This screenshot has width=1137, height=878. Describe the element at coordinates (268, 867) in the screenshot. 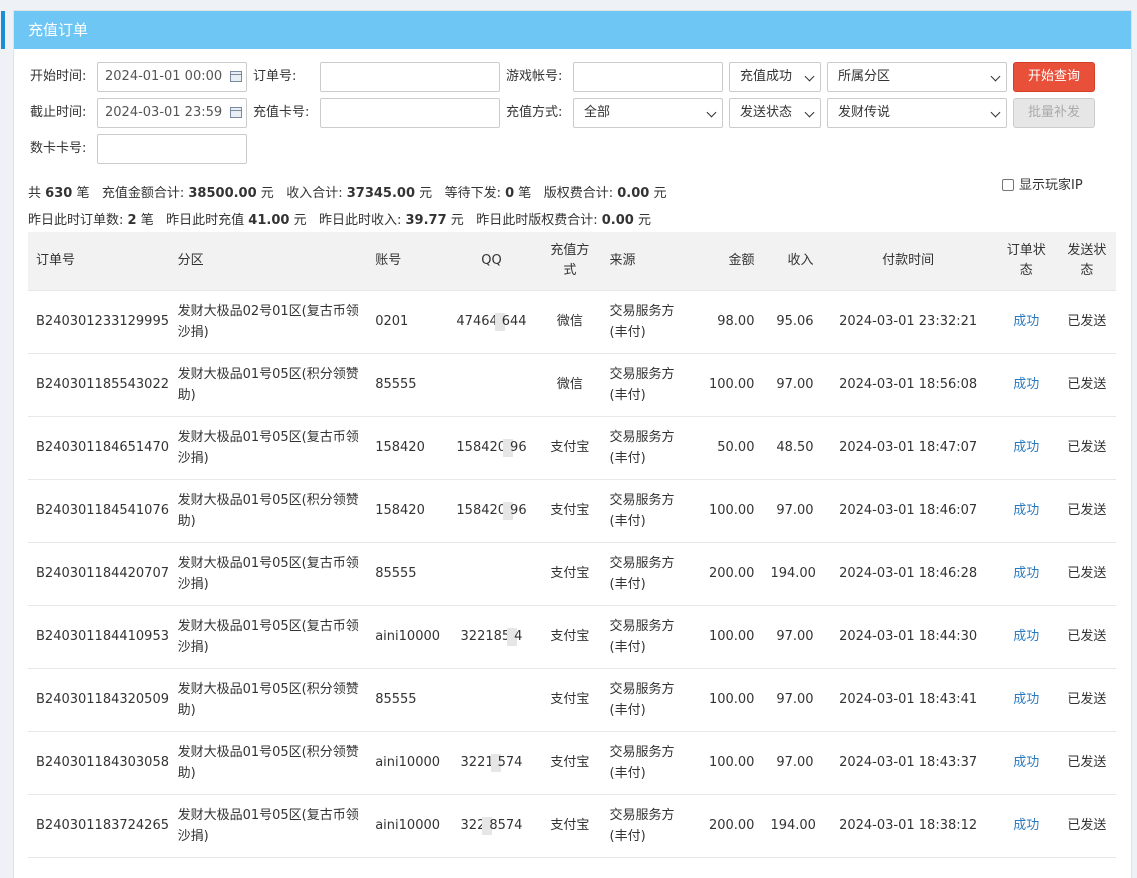

I see `cell-zone: 发财大极品01号05区(积分领` at that location.